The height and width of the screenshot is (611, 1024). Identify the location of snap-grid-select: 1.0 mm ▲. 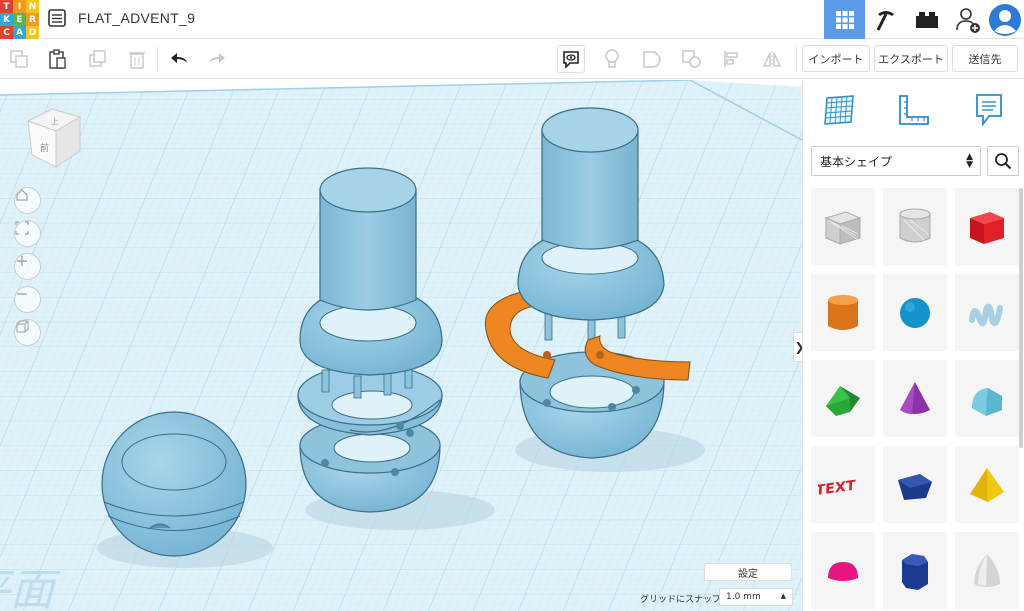
(756, 597).